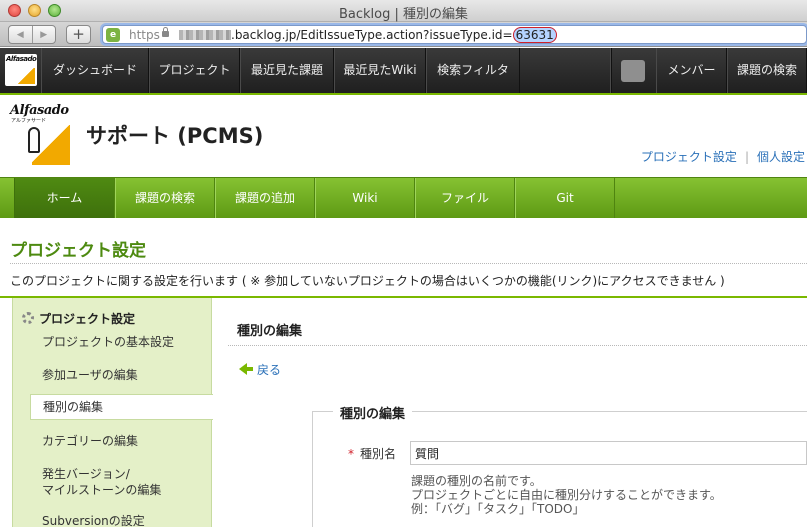 This screenshot has width=807, height=527. Describe the element at coordinates (20, 34) in the screenshot. I see `back-arrow-icon: ◀` at that location.